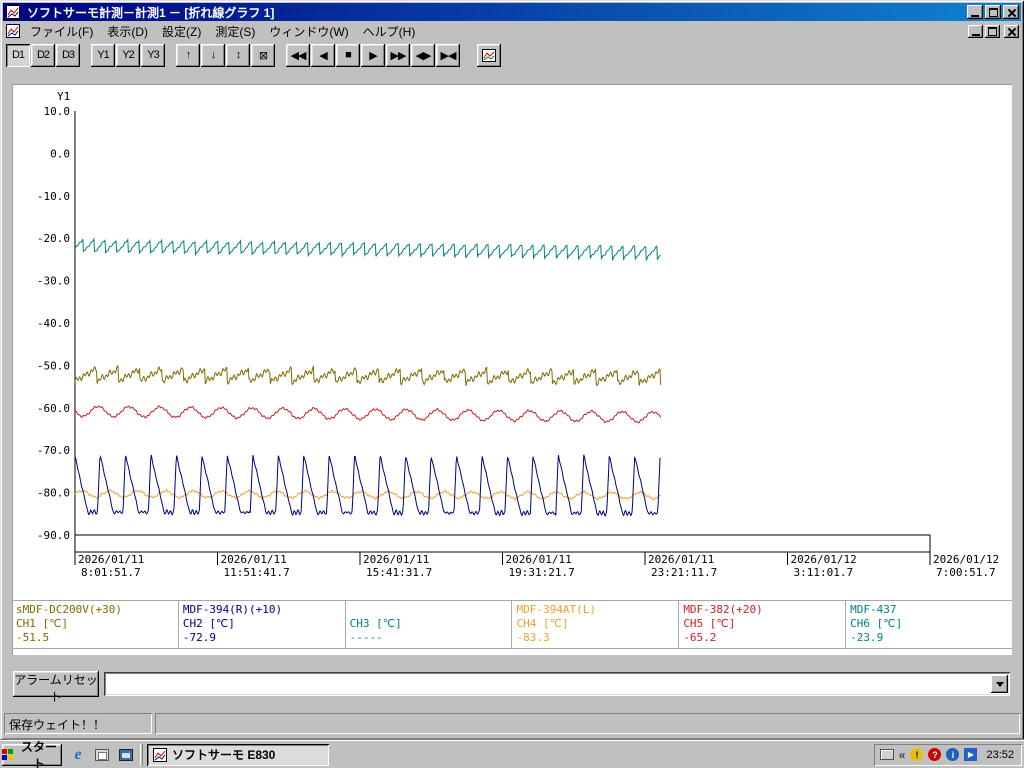 The width and height of the screenshot is (1024, 768). What do you see at coordinates (32, 754) in the screenshot?
I see `start-button: スタート` at bounding box center [32, 754].